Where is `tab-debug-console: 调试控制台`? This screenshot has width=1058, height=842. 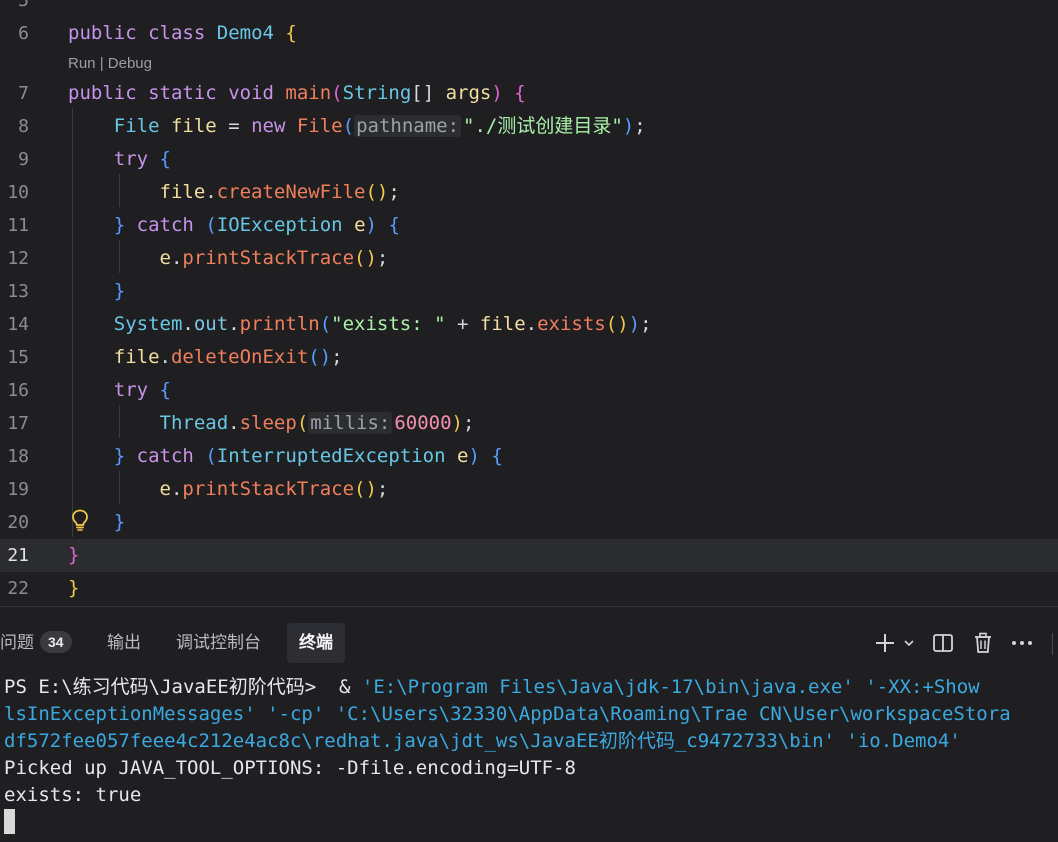 tab-debug-console: 调试控制台 is located at coordinates (218, 643).